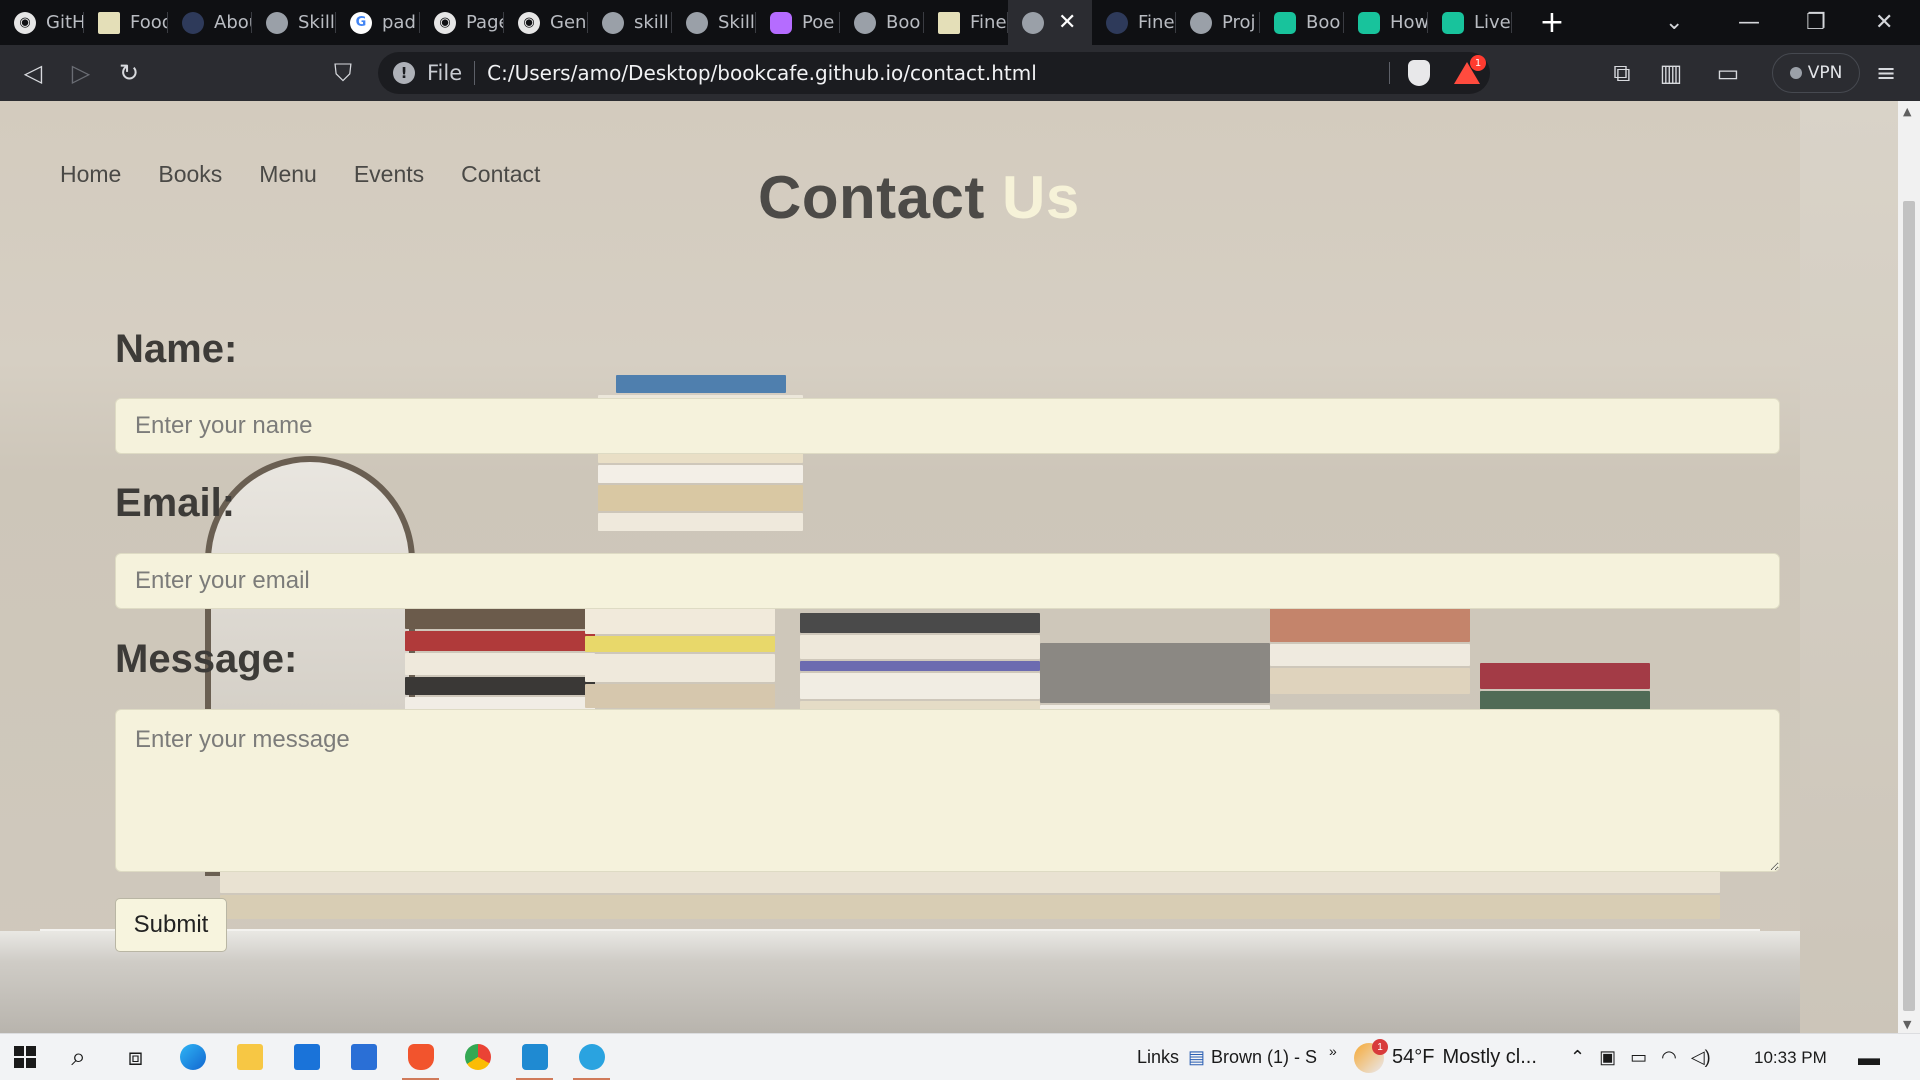  Describe the element at coordinates (1669, 1057) in the screenshot. I see `wifi-icon: ◠` at that location.